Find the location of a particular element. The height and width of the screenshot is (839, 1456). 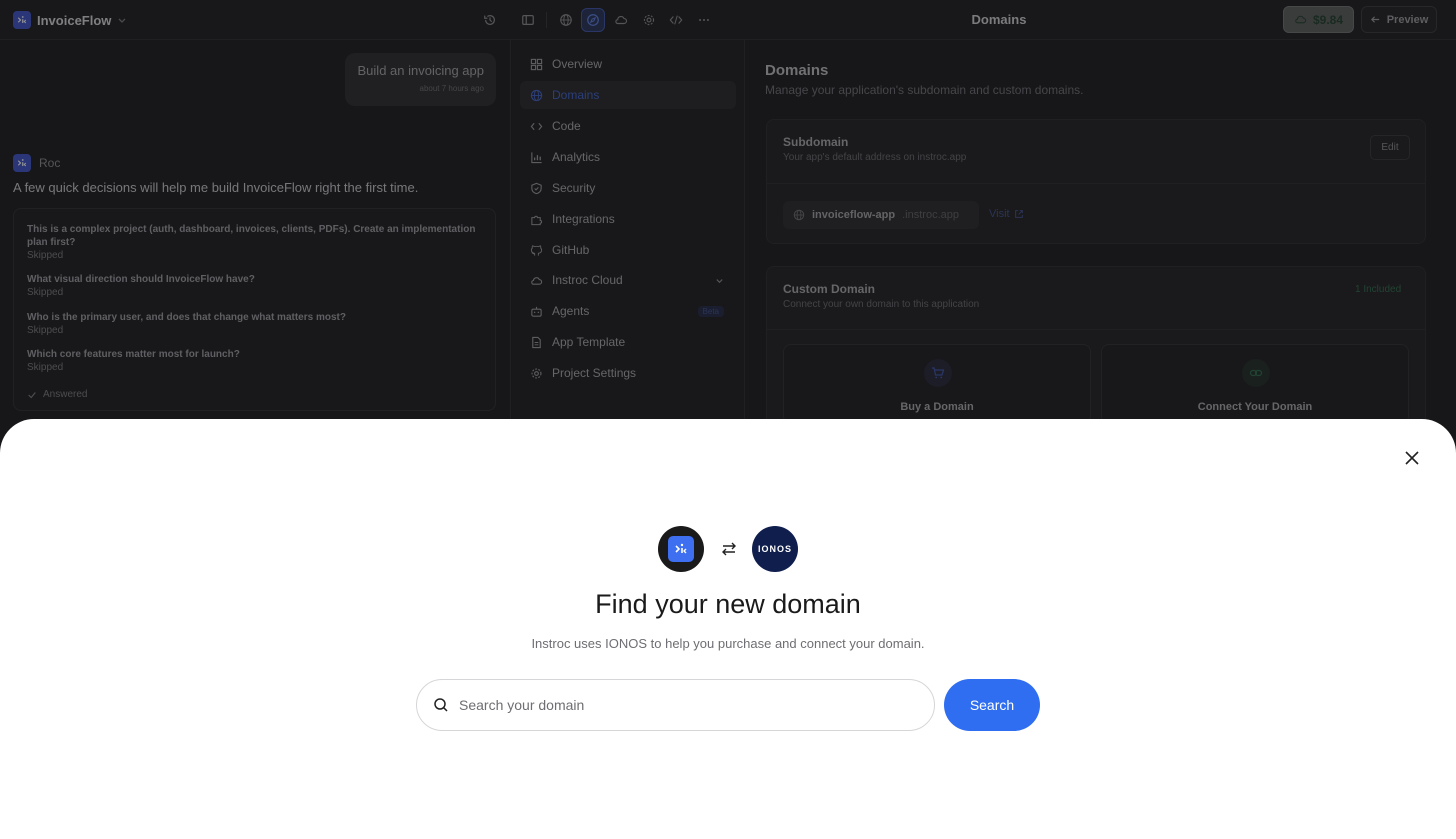

brand-logos: IONOS is located at coordinates (728, 549).